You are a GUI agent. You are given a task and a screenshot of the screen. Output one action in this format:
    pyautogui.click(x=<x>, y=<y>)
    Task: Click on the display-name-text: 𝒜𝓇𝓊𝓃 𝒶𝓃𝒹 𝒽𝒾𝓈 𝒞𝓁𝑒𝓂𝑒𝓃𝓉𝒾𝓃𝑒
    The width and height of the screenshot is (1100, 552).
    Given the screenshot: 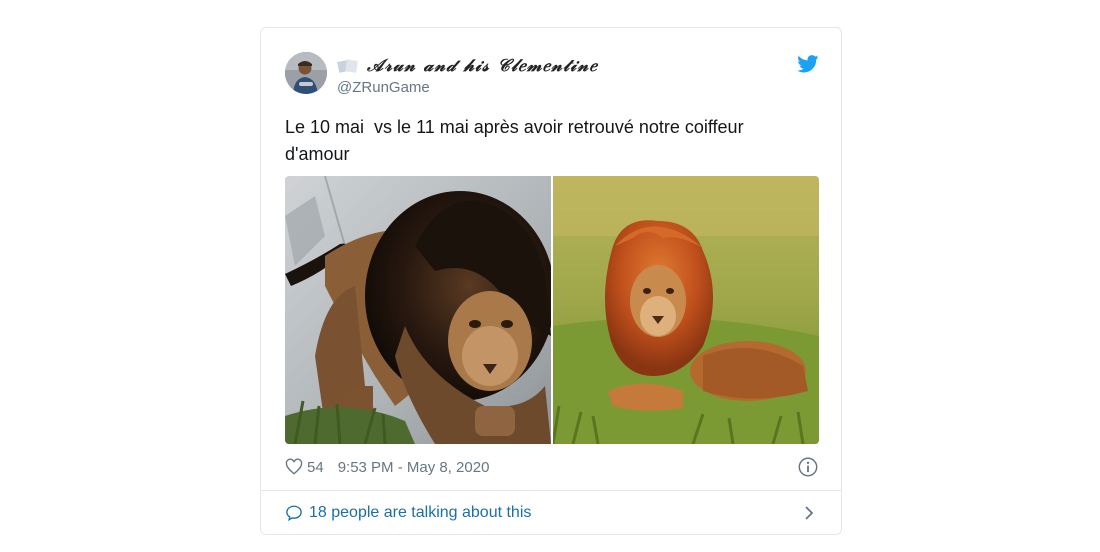 What is the action you would take?
    pyautogui.click(x=482, y=66)
    